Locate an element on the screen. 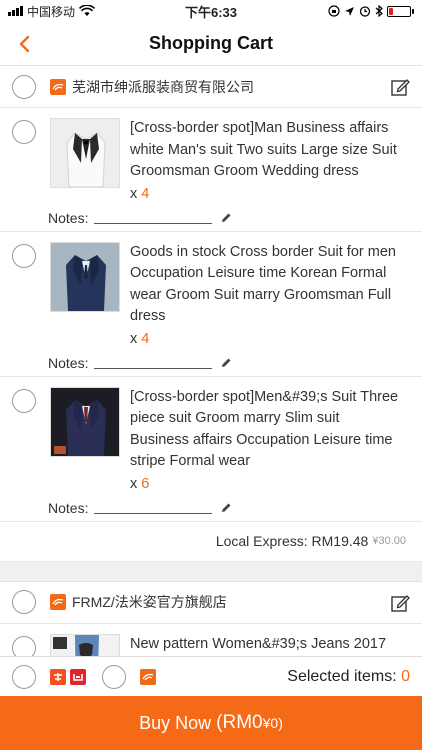 The image size is (422, 750). shipping-label: Local Express: RM19.48 is located at coordinates (292, 541).